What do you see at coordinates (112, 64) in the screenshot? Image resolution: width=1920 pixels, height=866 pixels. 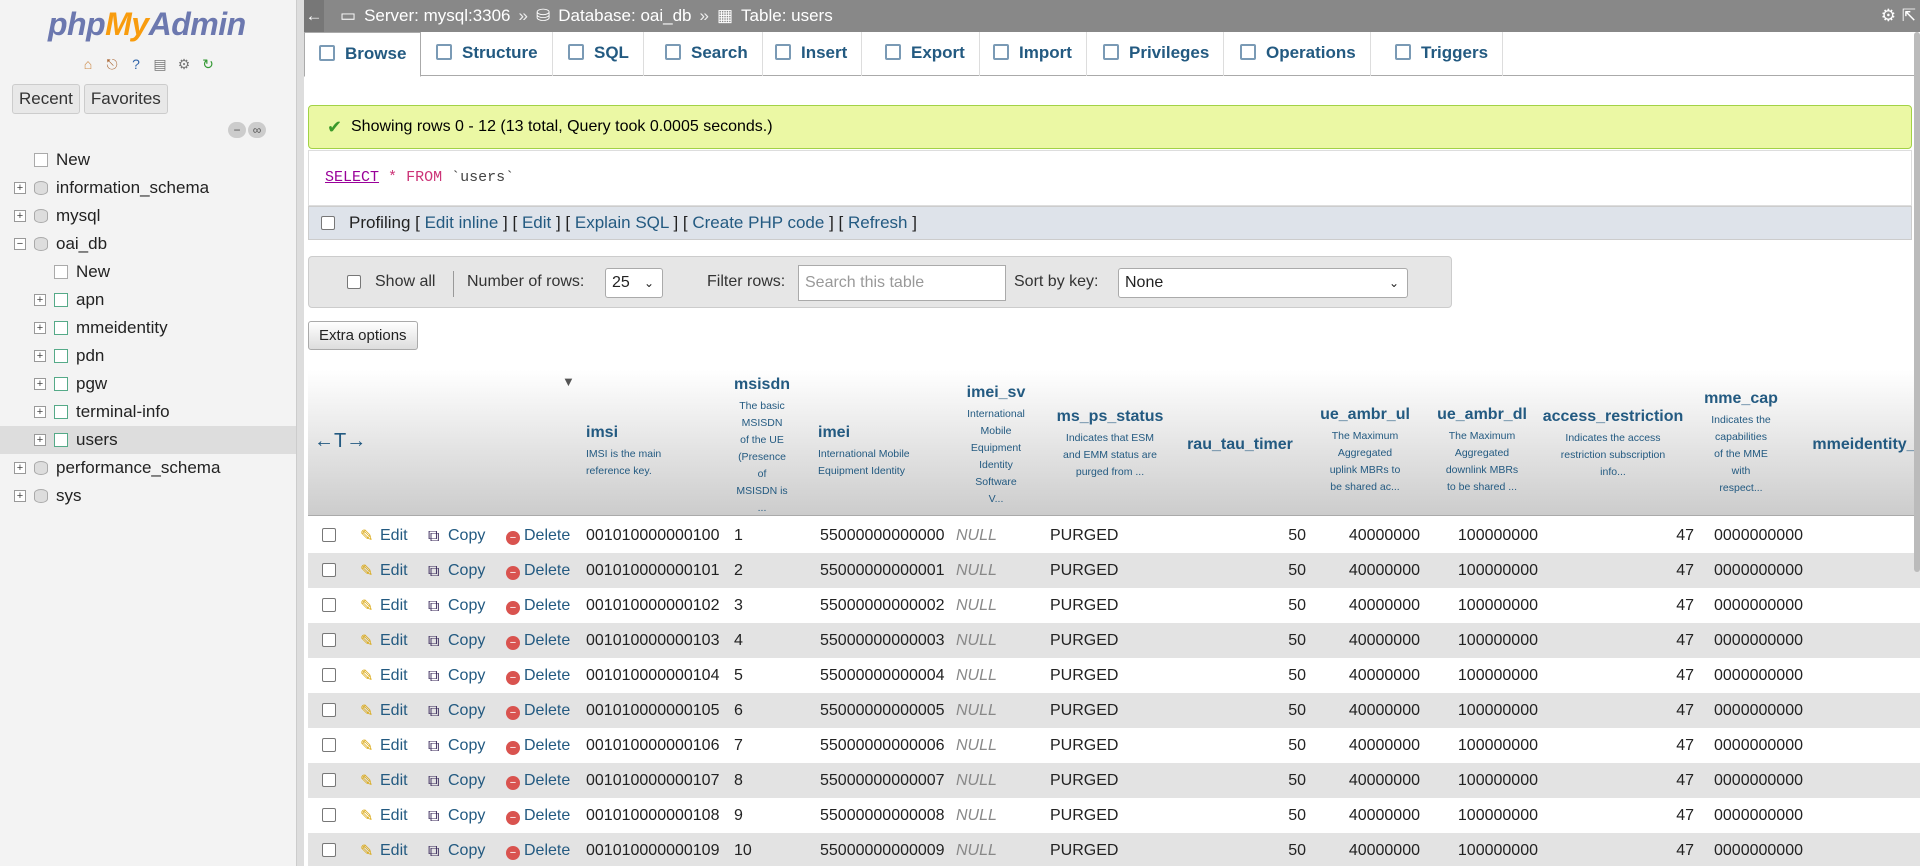 I see `logout-icon: ⎋` at bounding box center [112, 64].